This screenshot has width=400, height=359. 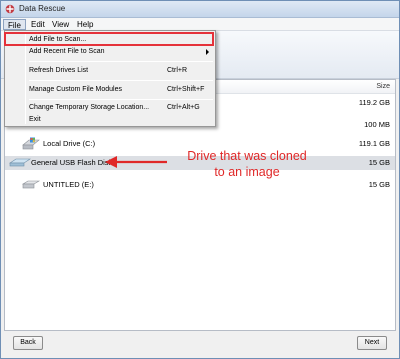 What do you see at coordinates (72, 162) in the screenshot?
I see `drive-name: General USB Flash Disk` at bounding box center [72, 162].